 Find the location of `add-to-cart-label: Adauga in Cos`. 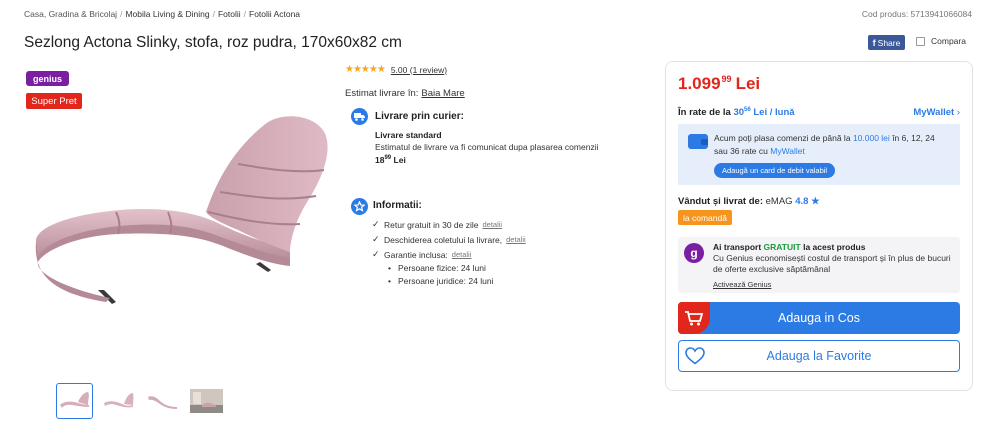

add-to-cart-label: Adauga in Cos is located at coordinates (818, 318).